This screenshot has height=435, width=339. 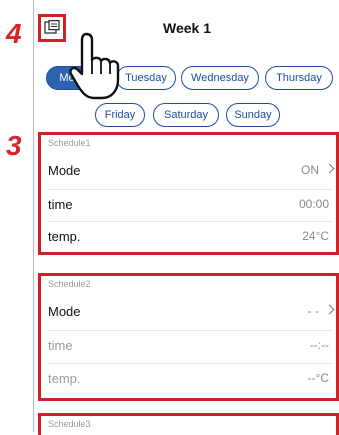 What do you see at coordinates (14, 33) in the screenshot?
I see `step-number-4: 4` at bounding box center [14, 33].